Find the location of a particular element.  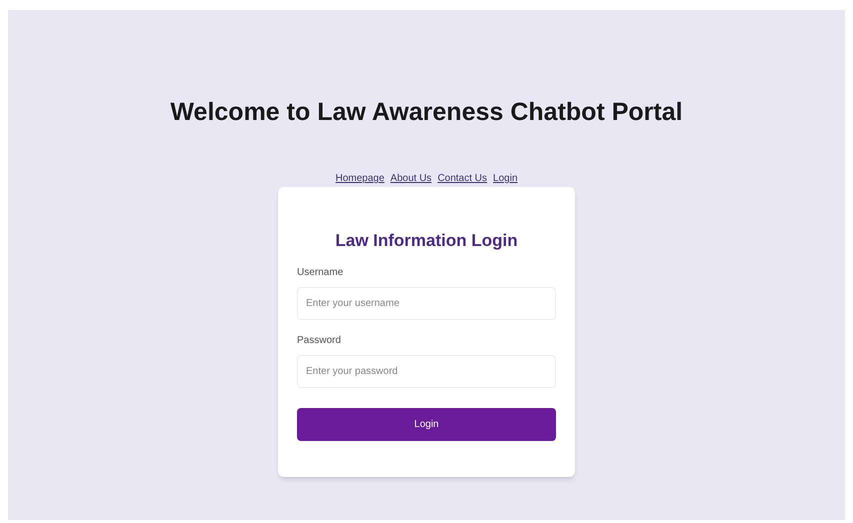

field-label: Password is located at coordinates (319, 341).